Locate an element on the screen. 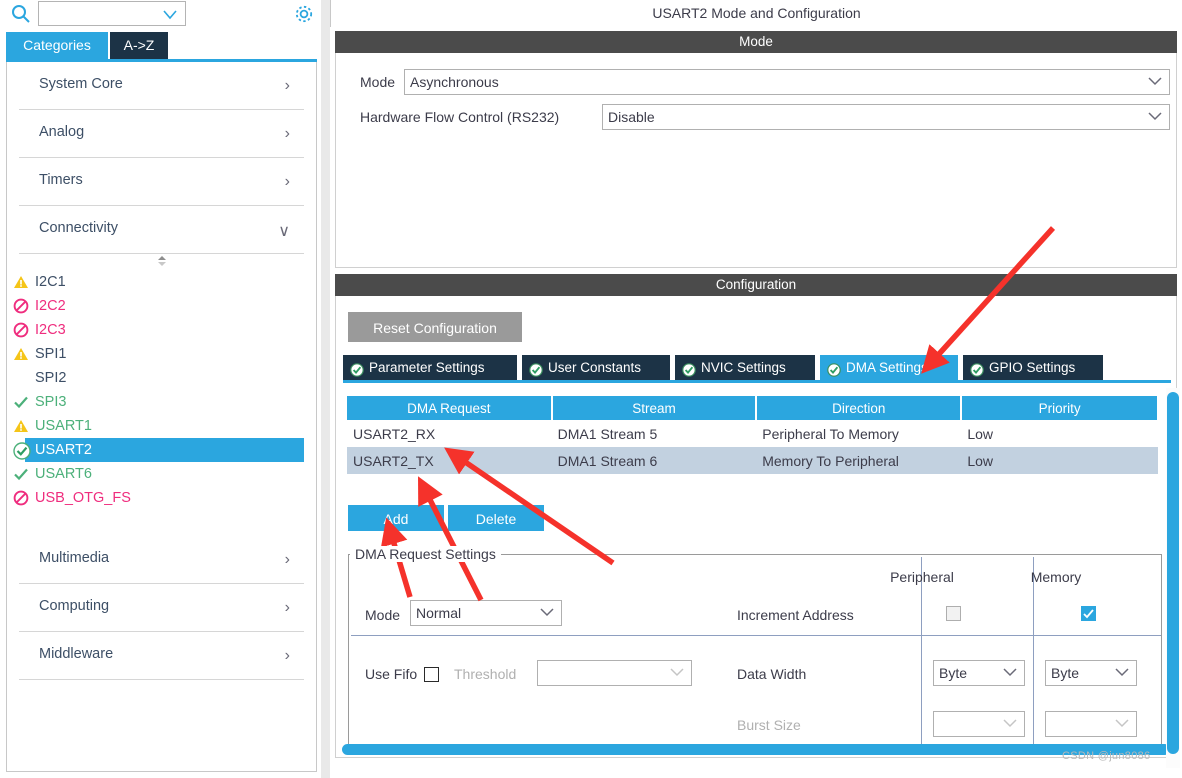  use-fifo-checkbox is located at coordinates (431, 674).